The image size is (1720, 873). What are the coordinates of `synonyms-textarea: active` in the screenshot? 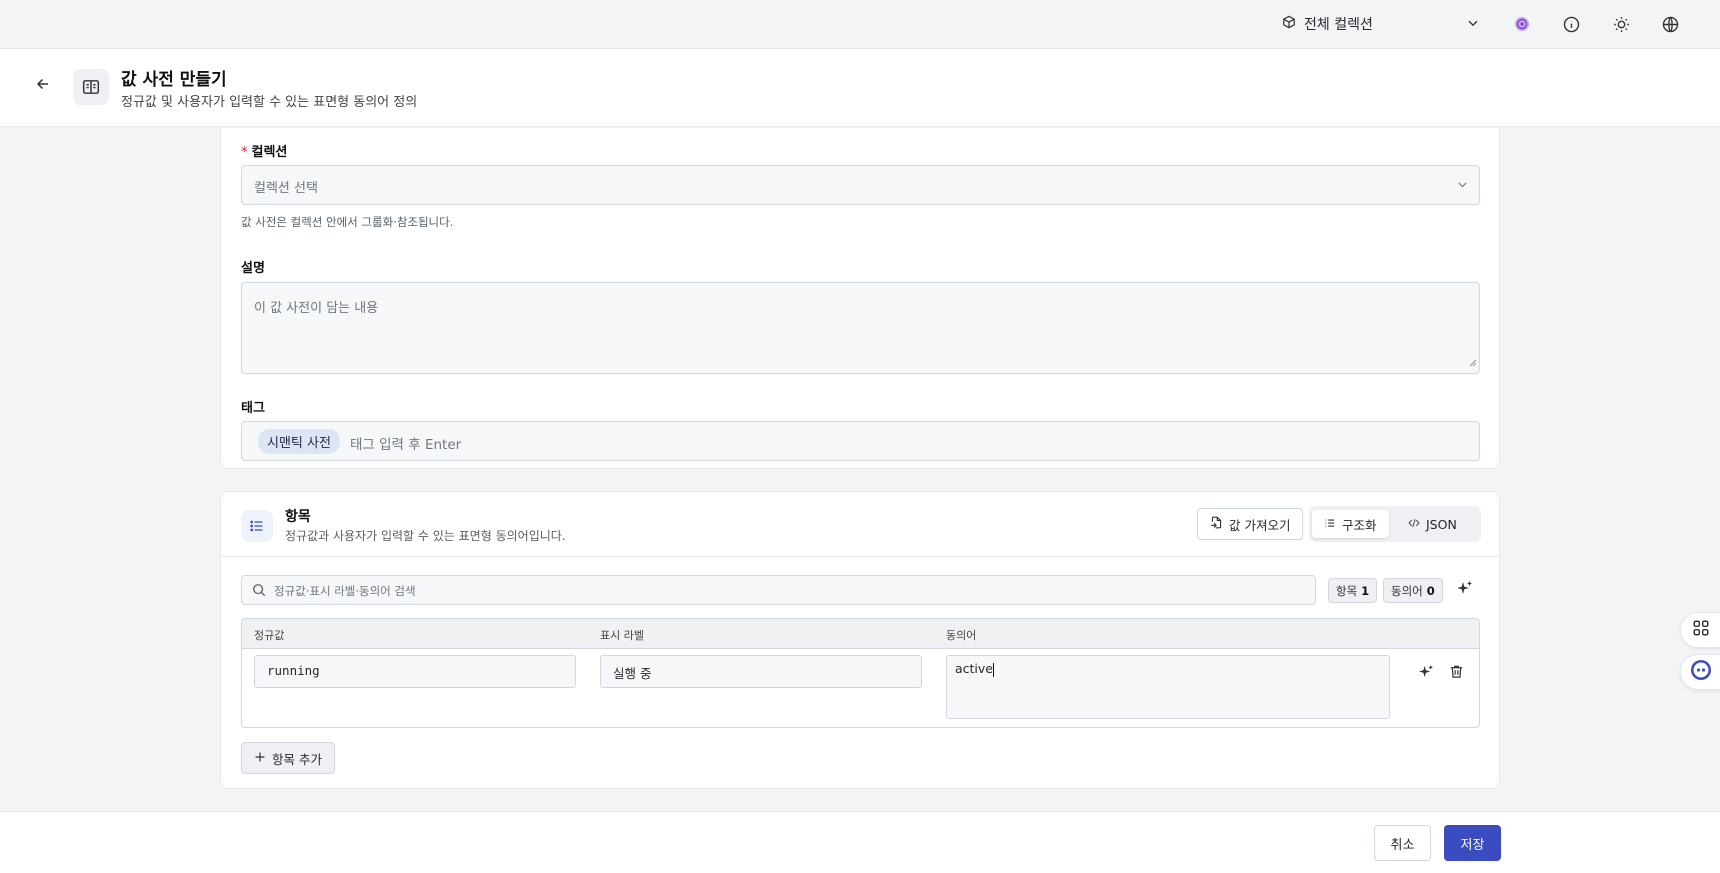 It's located at (1168, 687).